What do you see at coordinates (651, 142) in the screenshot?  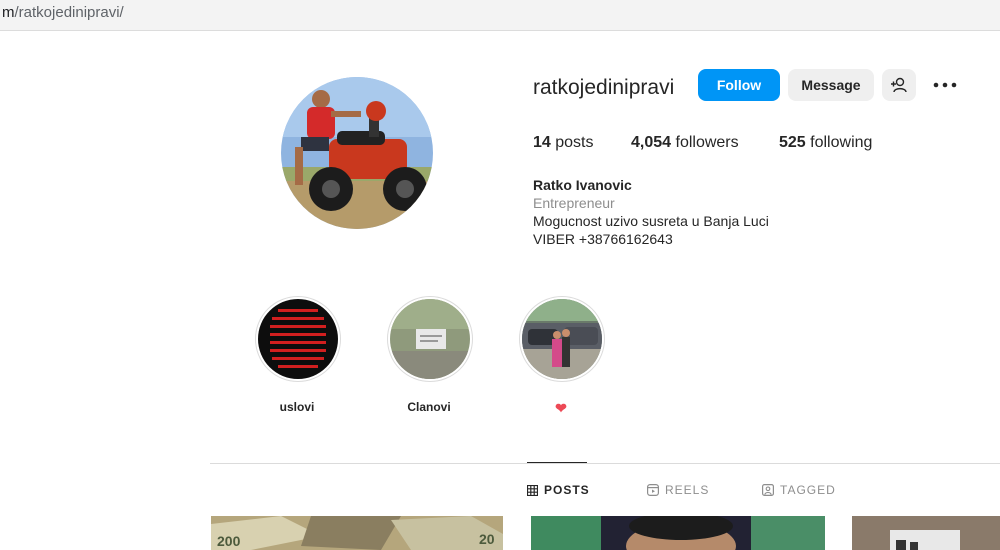 I see `followers-count: 4,054` at bounding box center [651, 142].